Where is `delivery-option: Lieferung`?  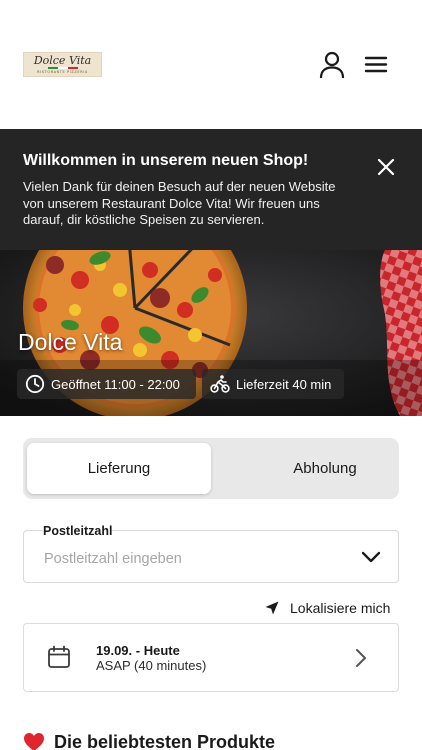
delivery-option: Lieferung is located at coordinates (119, 468).